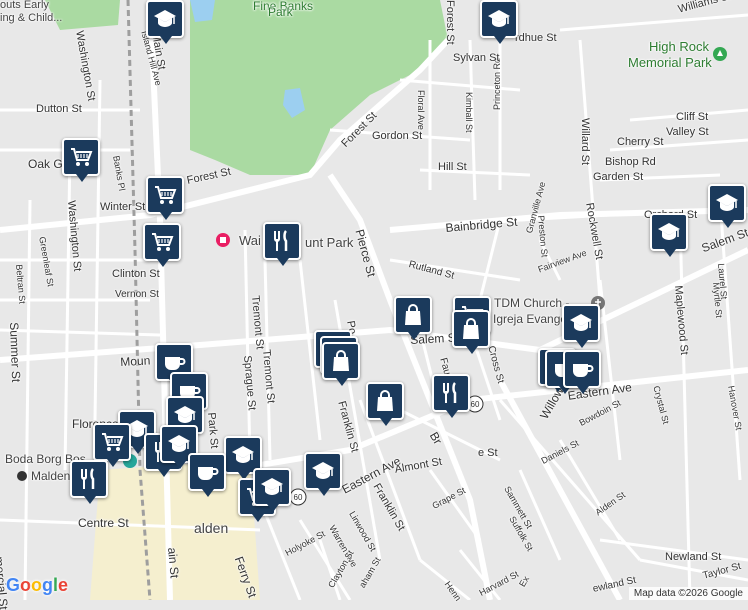  What do you see at coordinates (51, 476) in the screenshot?
I see `map-label: Malden` at bounding box center [51, 476].